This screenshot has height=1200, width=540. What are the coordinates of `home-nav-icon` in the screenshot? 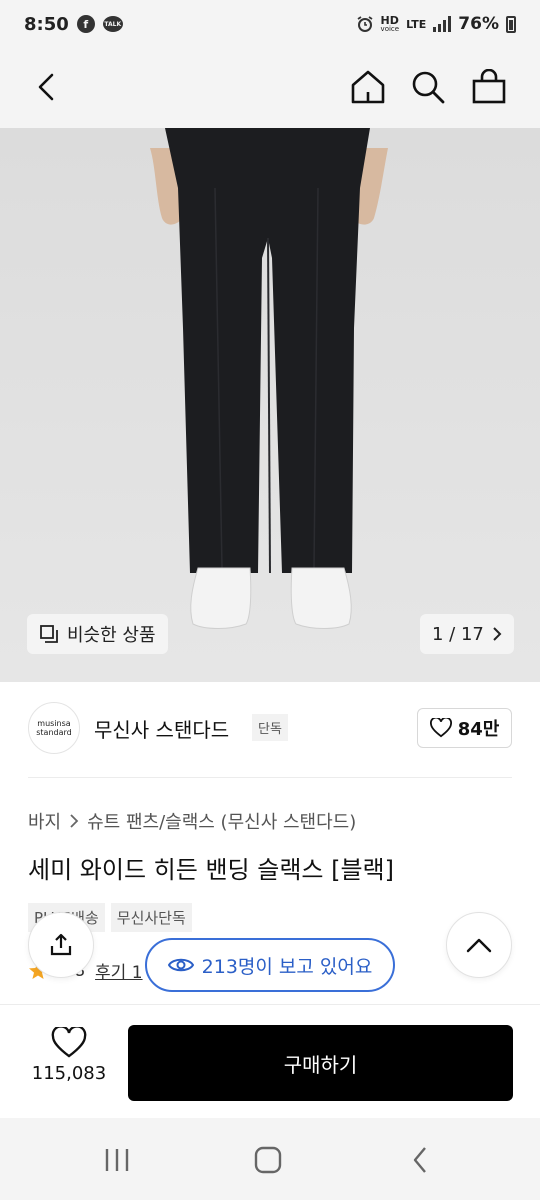 It's located at (268, 1160).